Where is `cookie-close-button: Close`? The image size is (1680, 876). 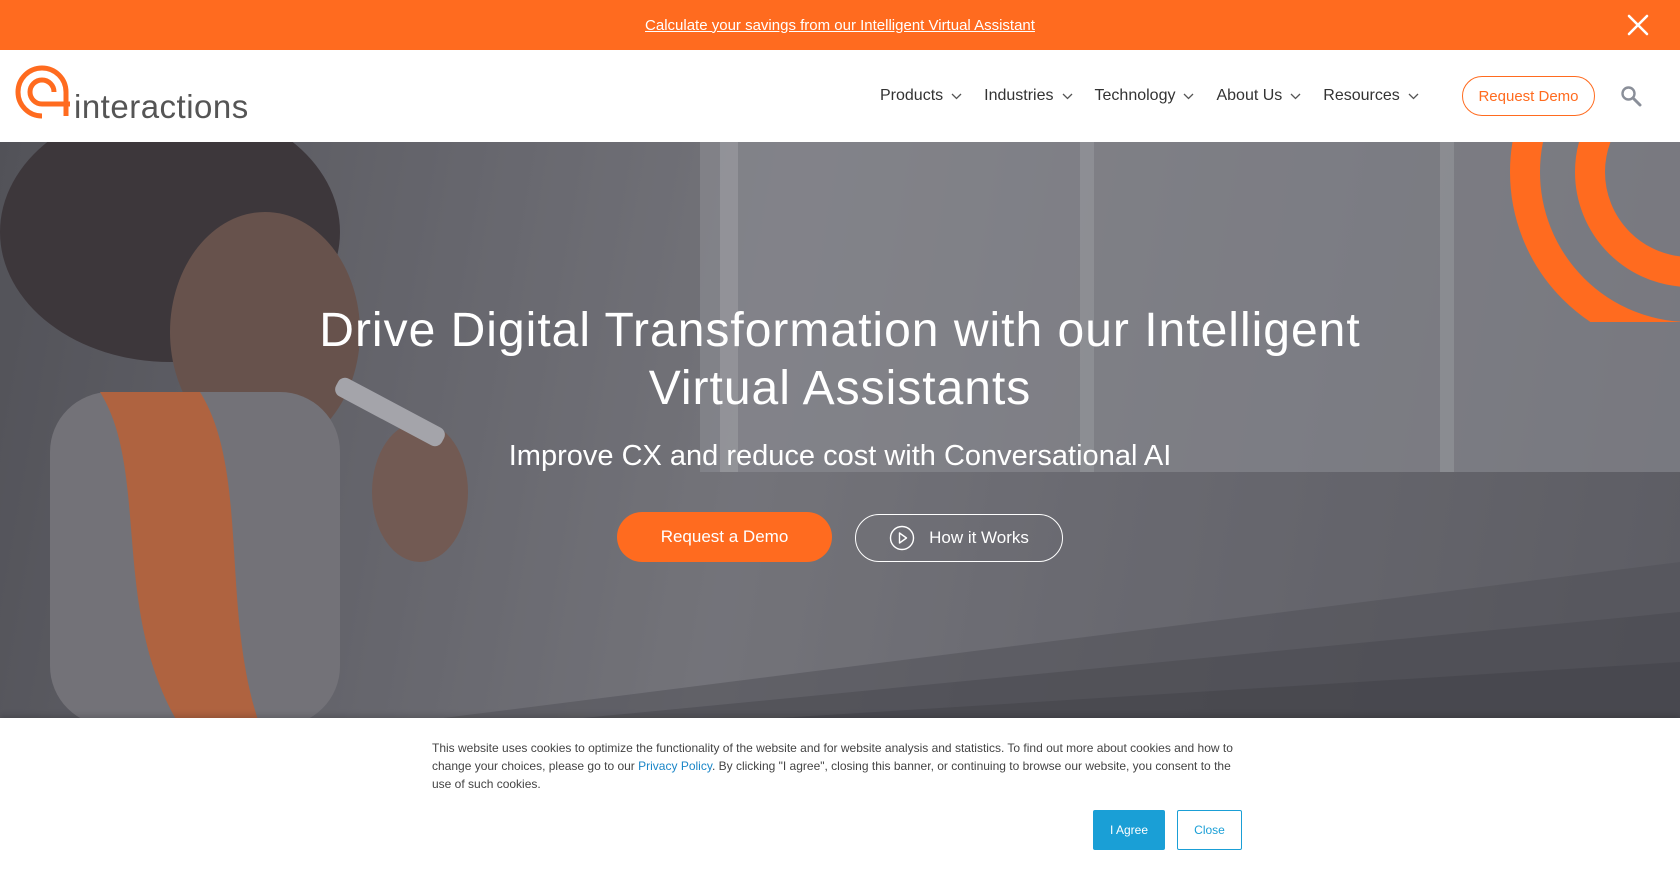
cookie-close-button: Close is located at coordinates (1209, 830).